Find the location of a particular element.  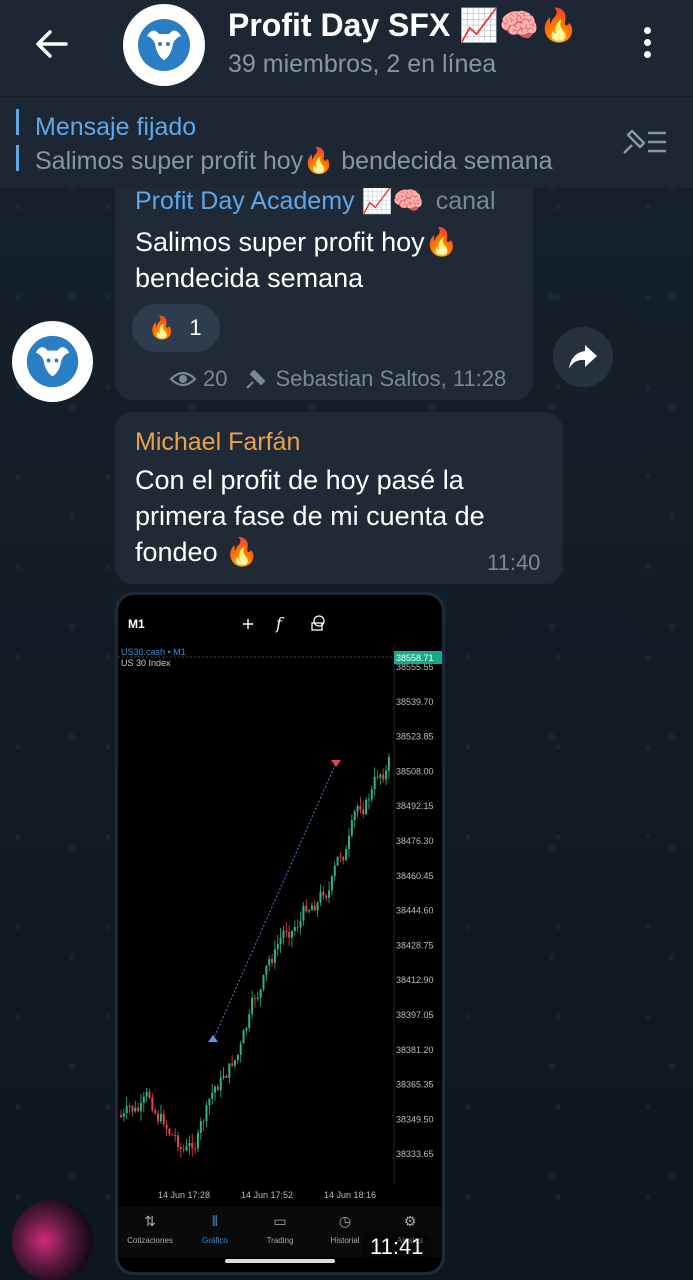

shapes-icon is located at coordinates (318, 623).